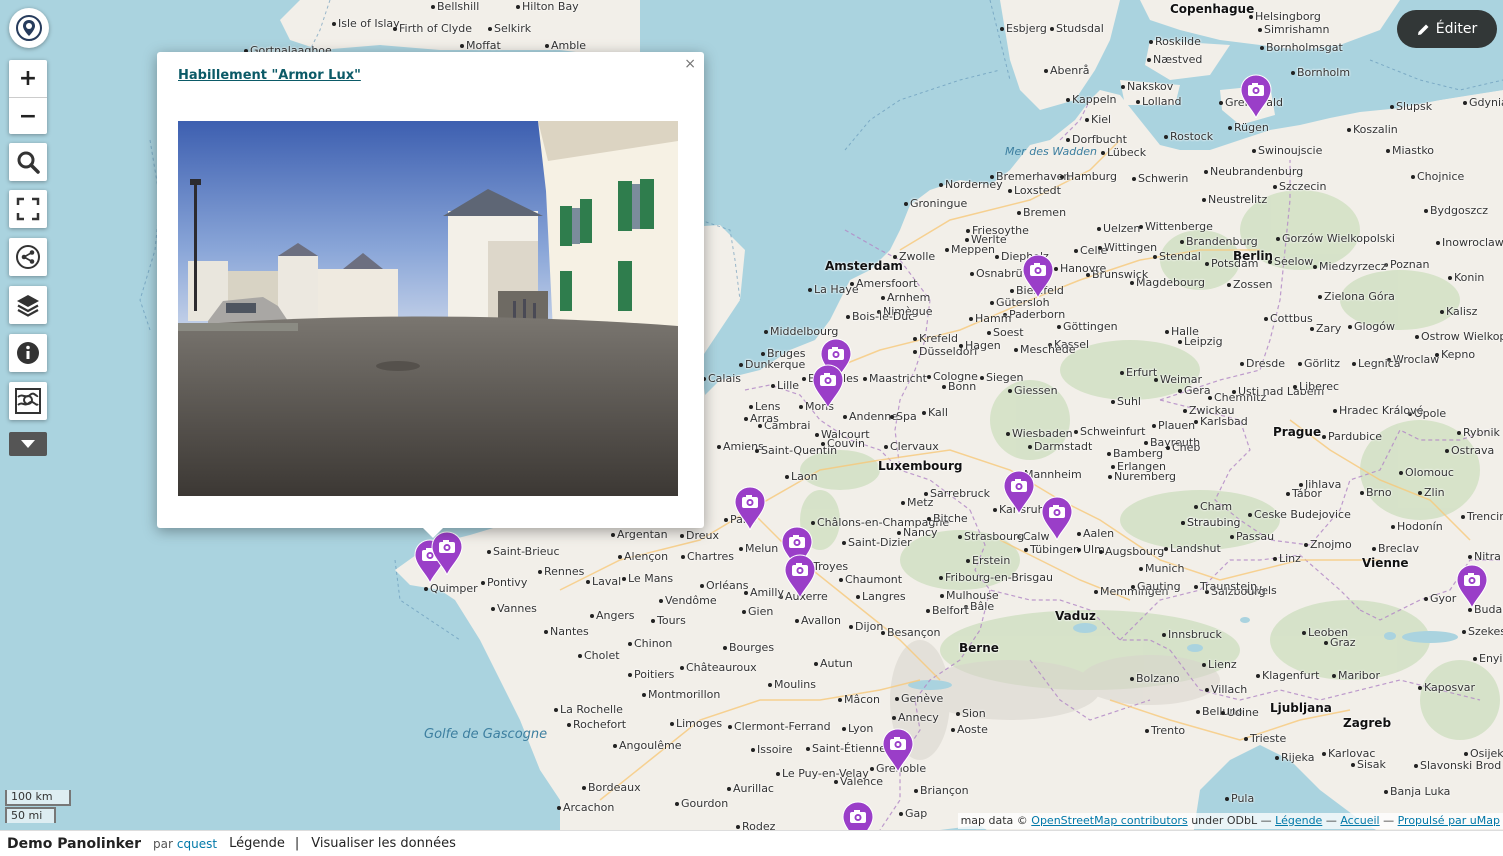 Image resolution: width=1503 pixels, height=856 pixels. I want to click on city-dot-zary, so click(1312, 329).